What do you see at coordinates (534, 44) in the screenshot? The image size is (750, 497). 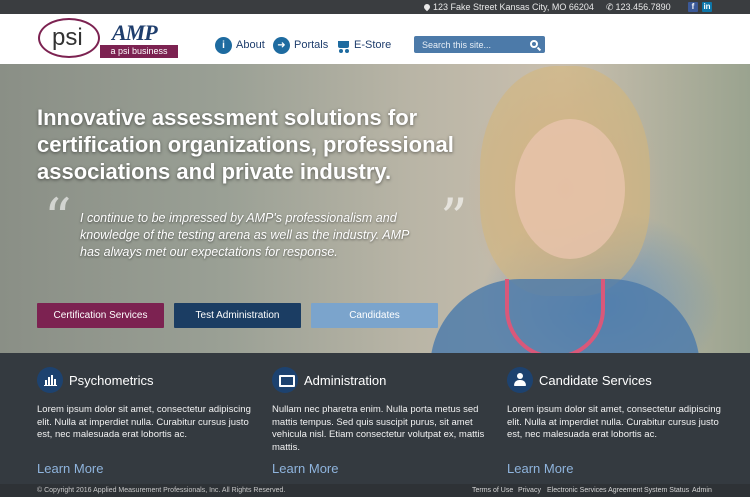 I see `search-icon` at bounding box center [534, 44].